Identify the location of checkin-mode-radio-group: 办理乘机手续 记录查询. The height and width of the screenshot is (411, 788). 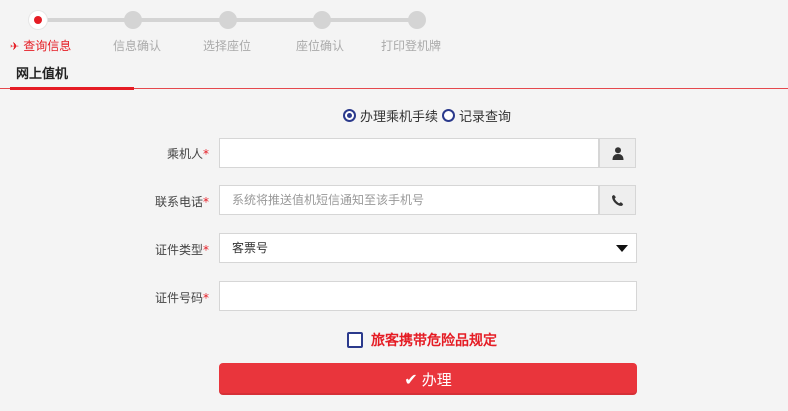
(427, 115).